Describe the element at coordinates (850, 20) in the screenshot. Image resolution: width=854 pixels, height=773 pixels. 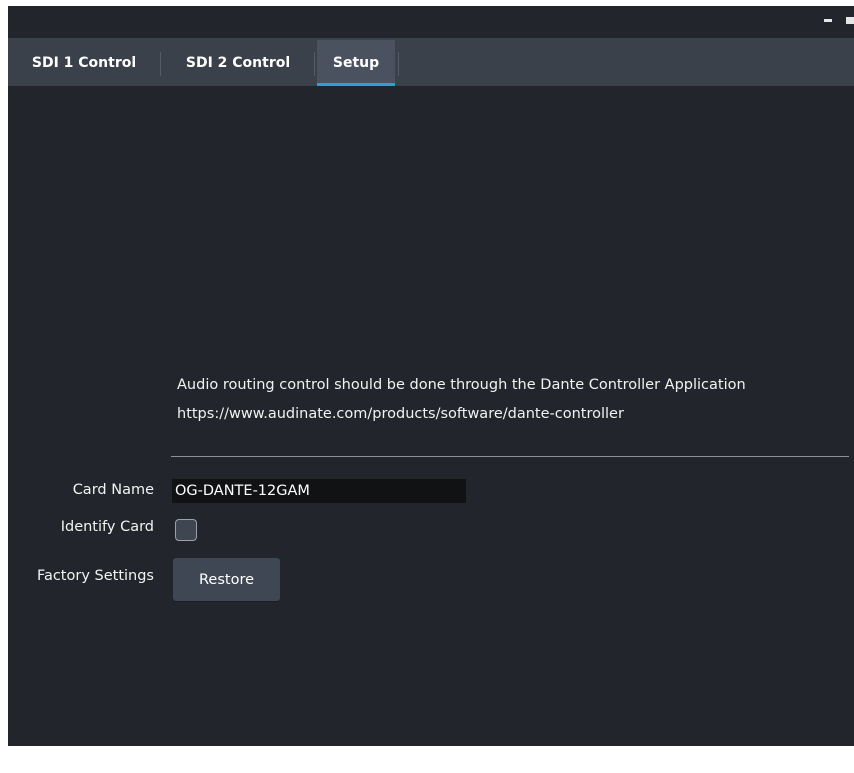
I see `maximize-icon` at that location.